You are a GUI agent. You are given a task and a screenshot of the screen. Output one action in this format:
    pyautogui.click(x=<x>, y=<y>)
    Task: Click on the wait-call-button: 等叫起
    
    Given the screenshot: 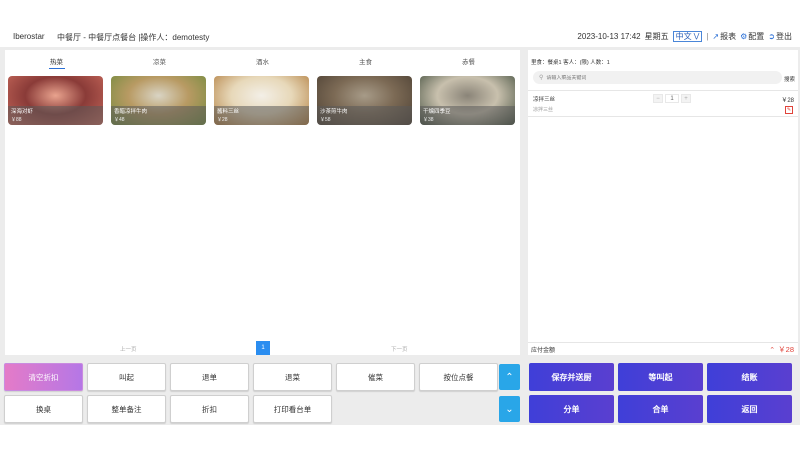 What is the action you would take?
    pyautogui.click(x=660, y=377)
    